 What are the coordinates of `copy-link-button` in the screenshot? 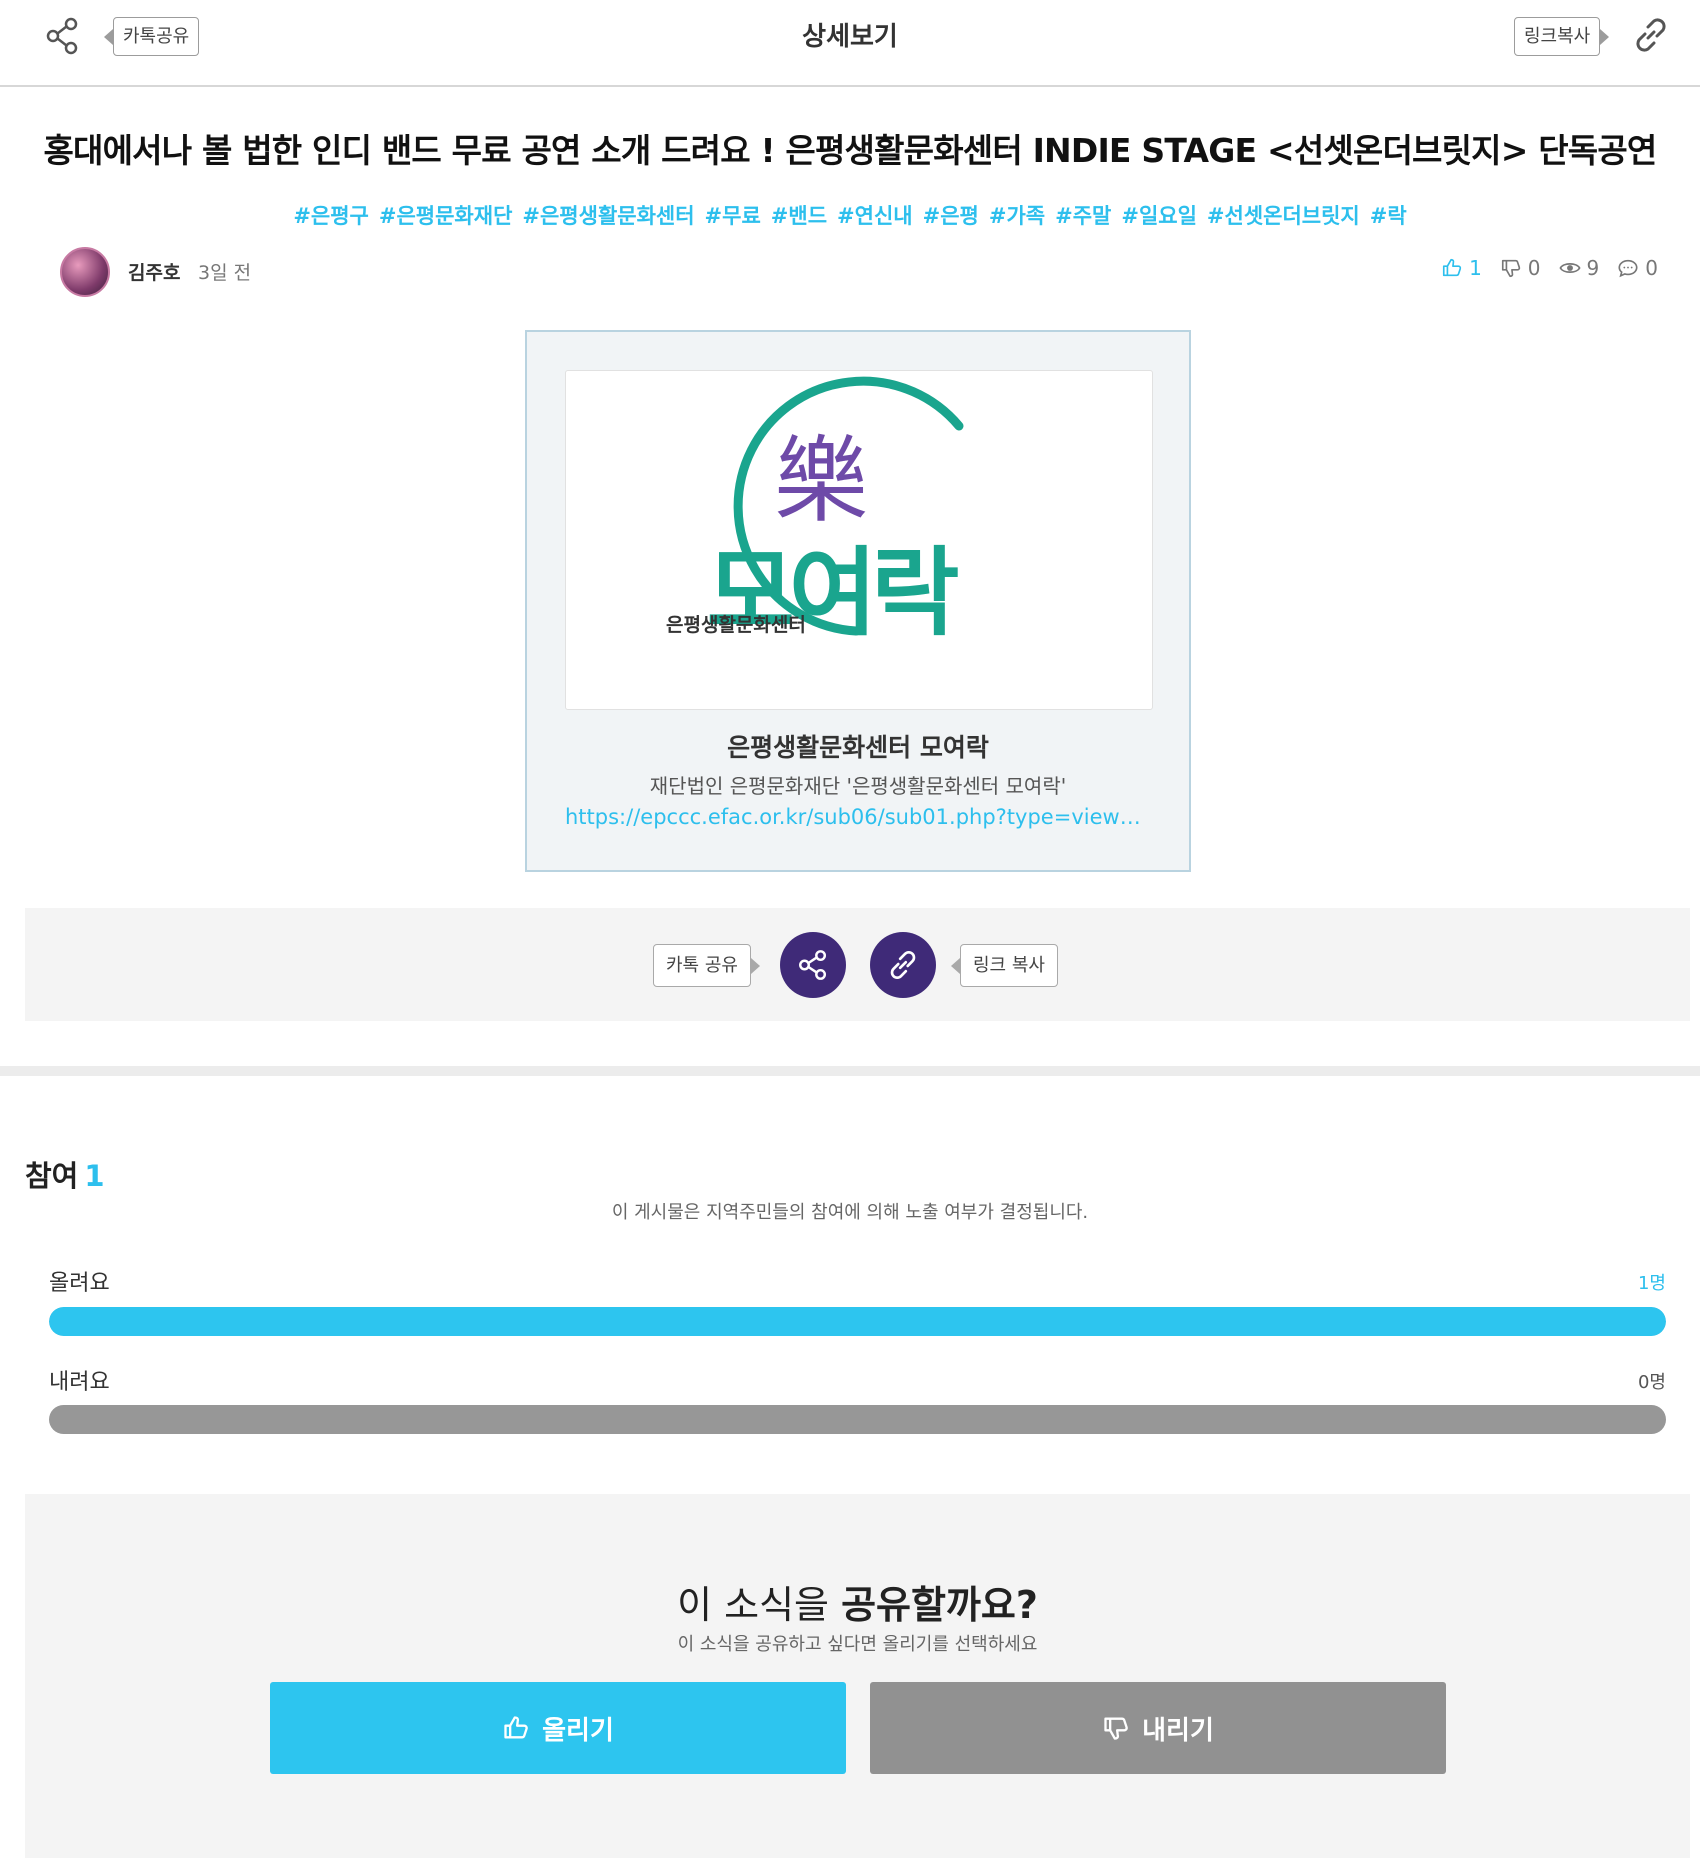 It's located at (903, 965).